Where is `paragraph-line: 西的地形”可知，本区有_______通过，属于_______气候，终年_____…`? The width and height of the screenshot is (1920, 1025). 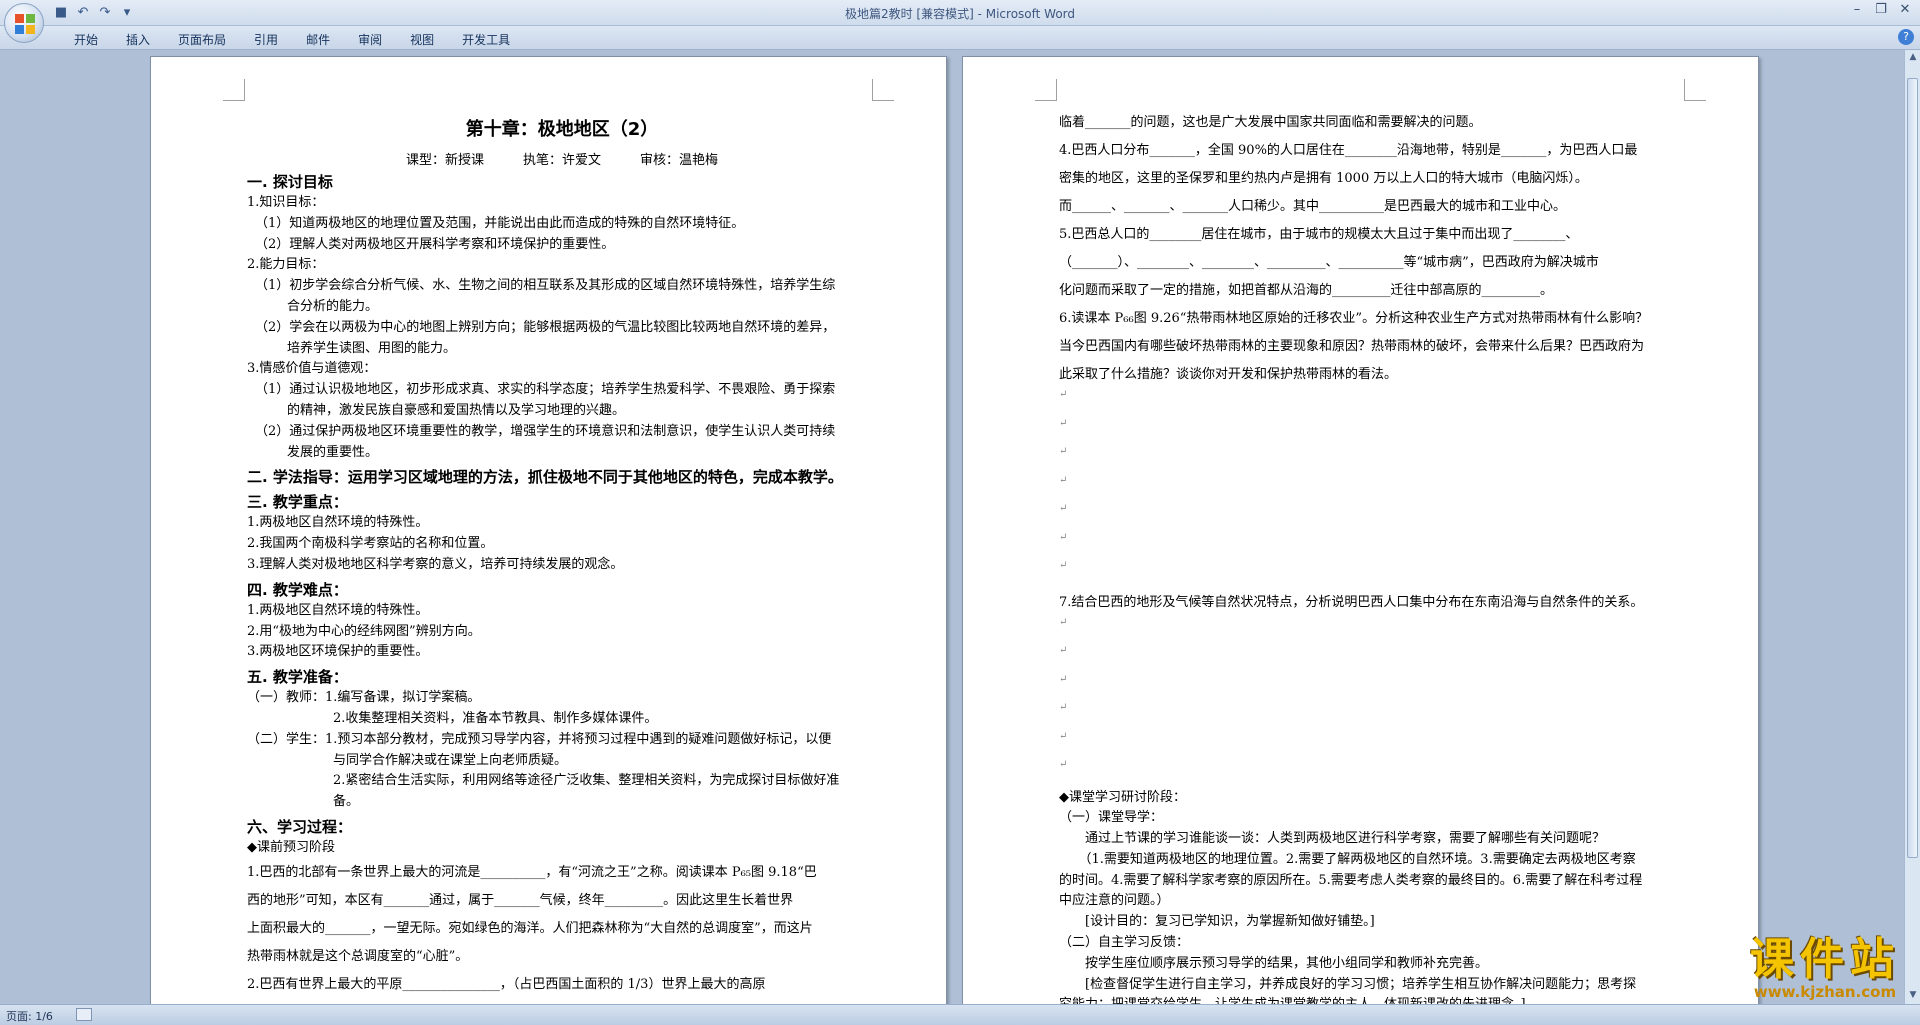 paragraph-line: 西的地形”可知，本区有_______通过，属于_______气候，终年_____… is located at coordinates (520, 900).